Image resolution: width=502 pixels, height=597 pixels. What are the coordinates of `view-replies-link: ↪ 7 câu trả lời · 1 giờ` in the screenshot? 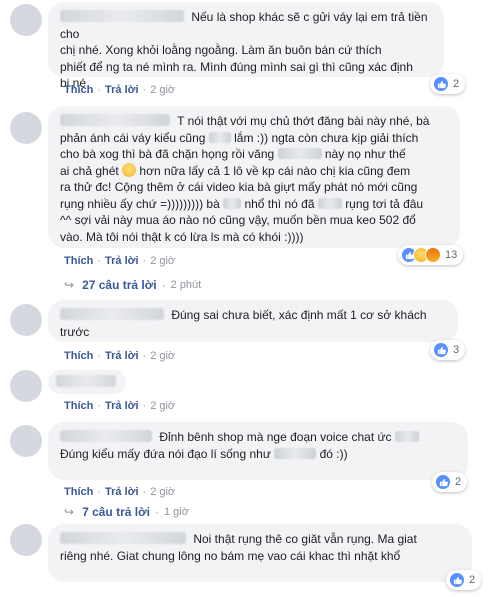 It's located at (126, 512).